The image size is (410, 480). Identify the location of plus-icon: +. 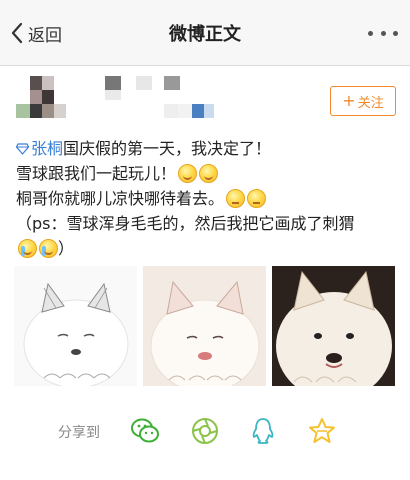
(349, 100).